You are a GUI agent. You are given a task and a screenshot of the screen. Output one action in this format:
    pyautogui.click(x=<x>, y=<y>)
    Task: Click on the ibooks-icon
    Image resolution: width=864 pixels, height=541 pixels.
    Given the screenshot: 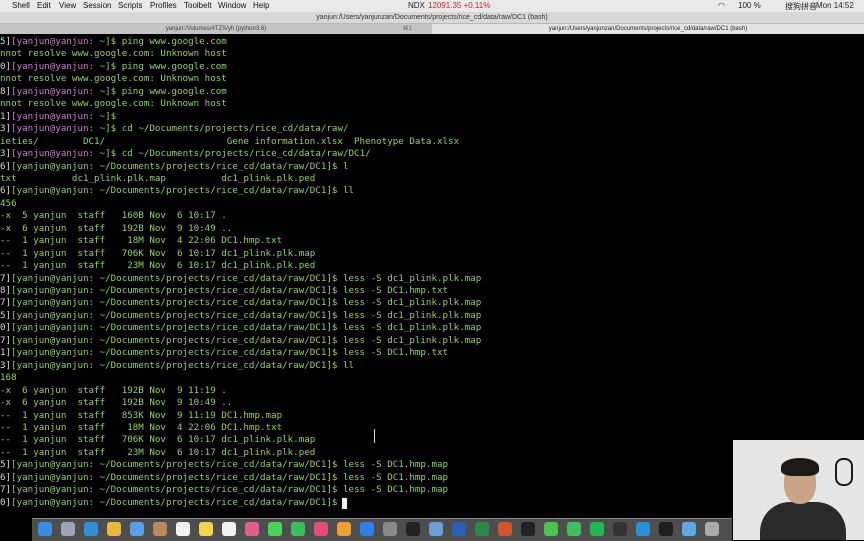 What is the action you would take?
    pyautogui.click(x=344, y=529)
    